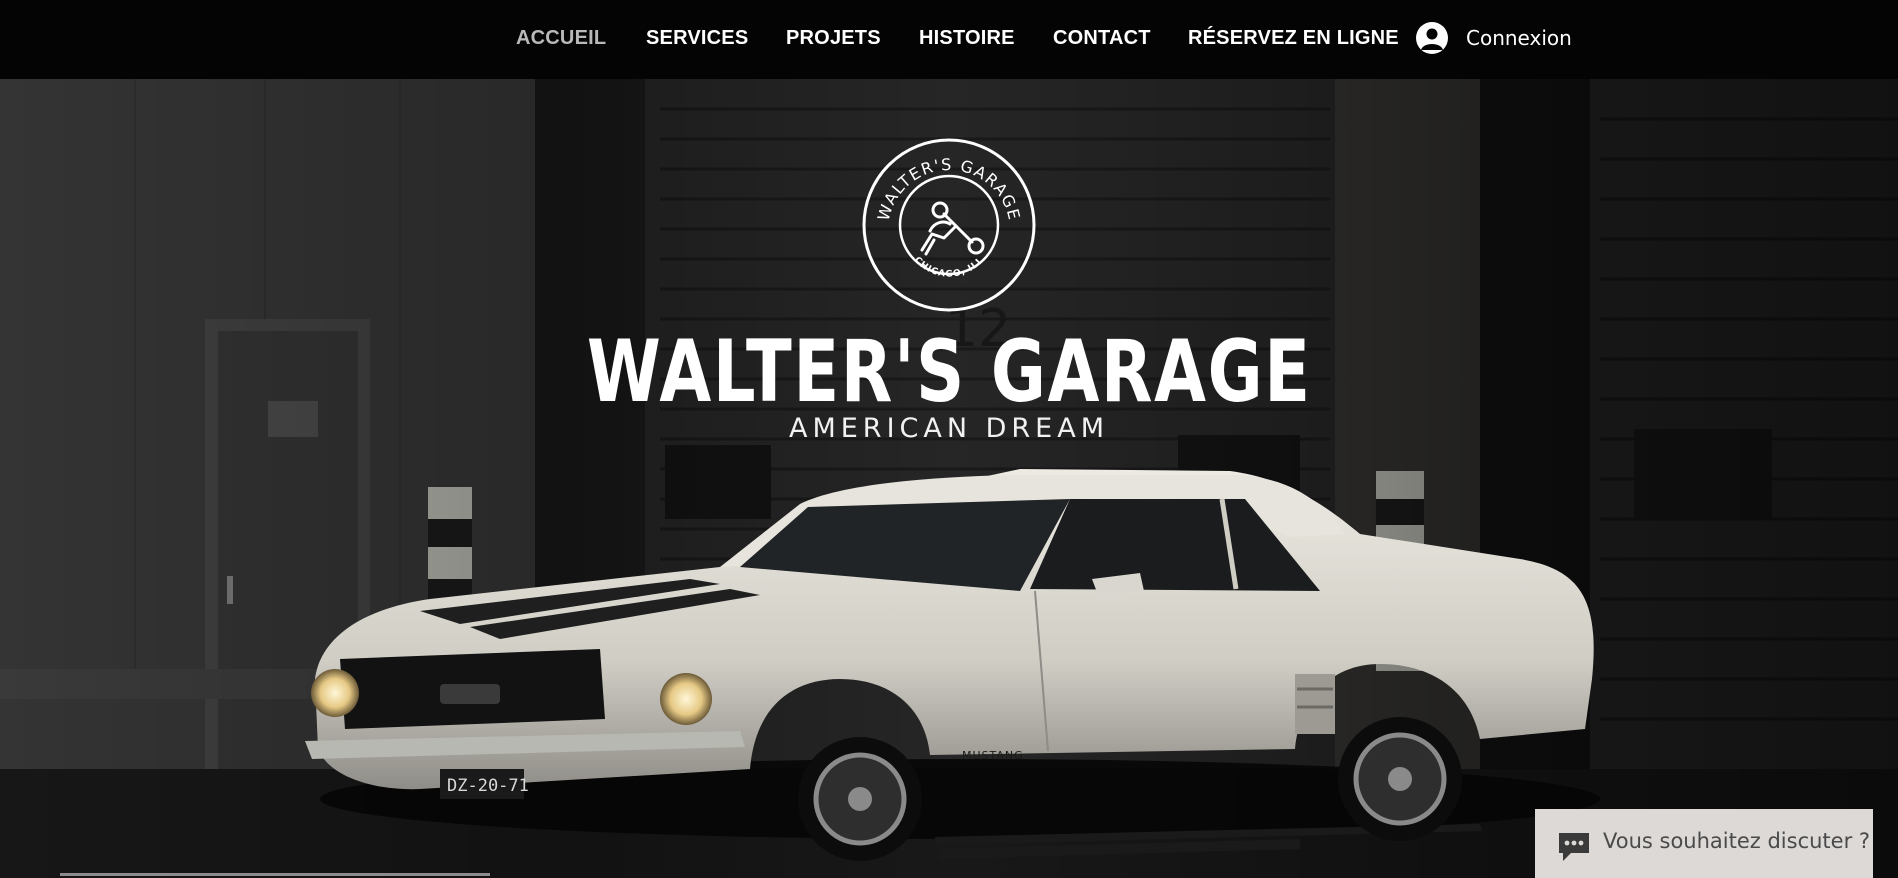 The width and height of the screenshot is (1898, 878). I want to click on chat-widget-button: Vous souhaitez discuter ?, so click(1704, 843).